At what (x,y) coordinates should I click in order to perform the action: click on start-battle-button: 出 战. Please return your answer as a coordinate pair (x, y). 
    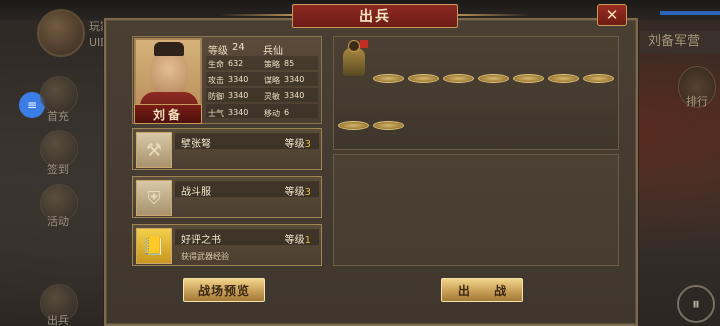
    Looking at the image, I should click on (482, 290).